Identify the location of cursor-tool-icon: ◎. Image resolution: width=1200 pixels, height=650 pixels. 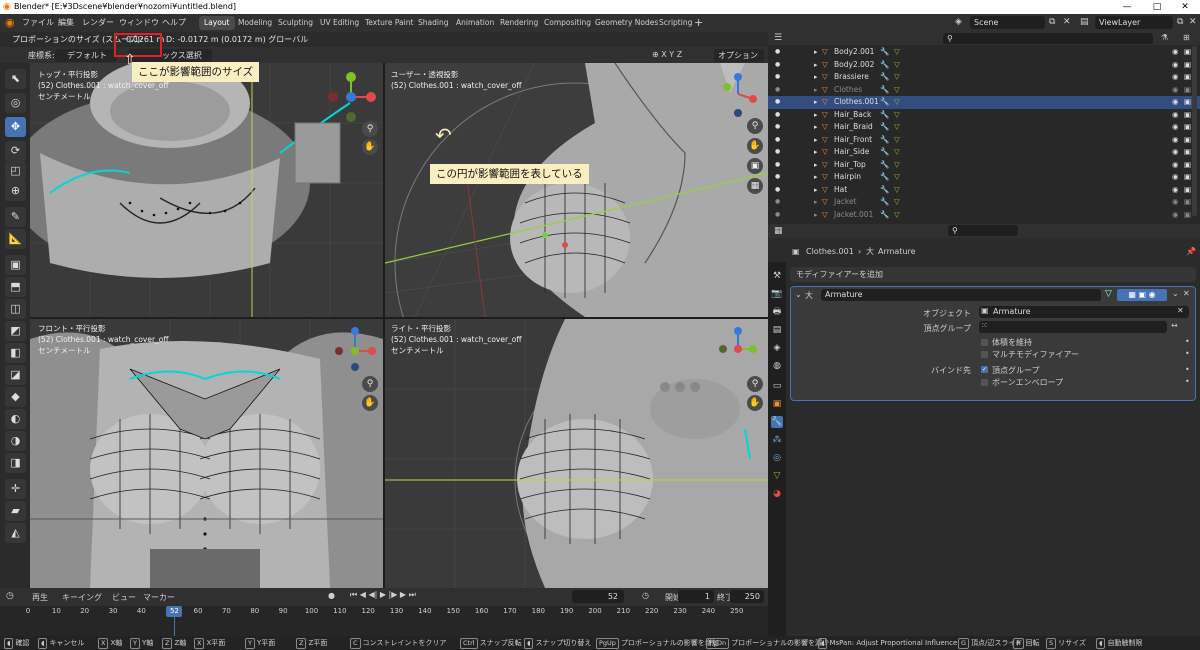
(15, 103).